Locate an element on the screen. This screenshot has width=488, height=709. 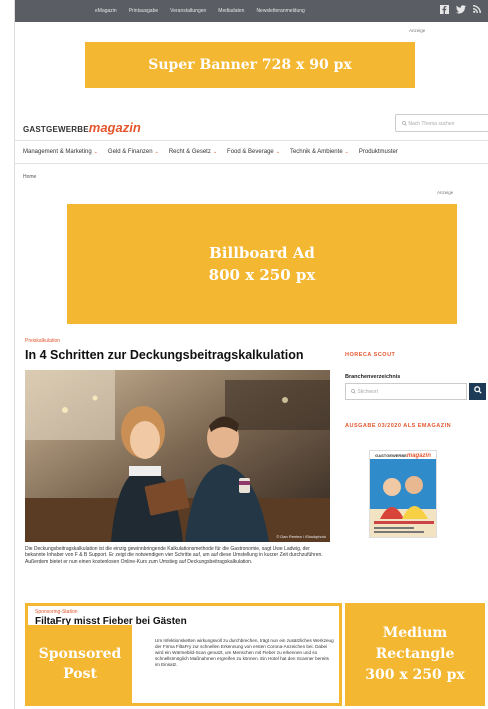
magazine-cover: GASTGEWERBEmagazin is located at coordinates (403, 494).